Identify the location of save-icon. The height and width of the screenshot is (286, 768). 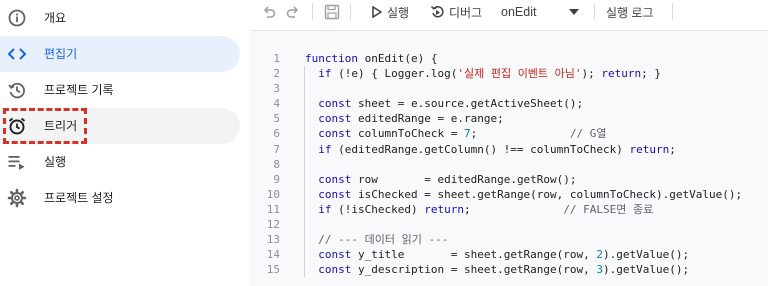
(332, 12).